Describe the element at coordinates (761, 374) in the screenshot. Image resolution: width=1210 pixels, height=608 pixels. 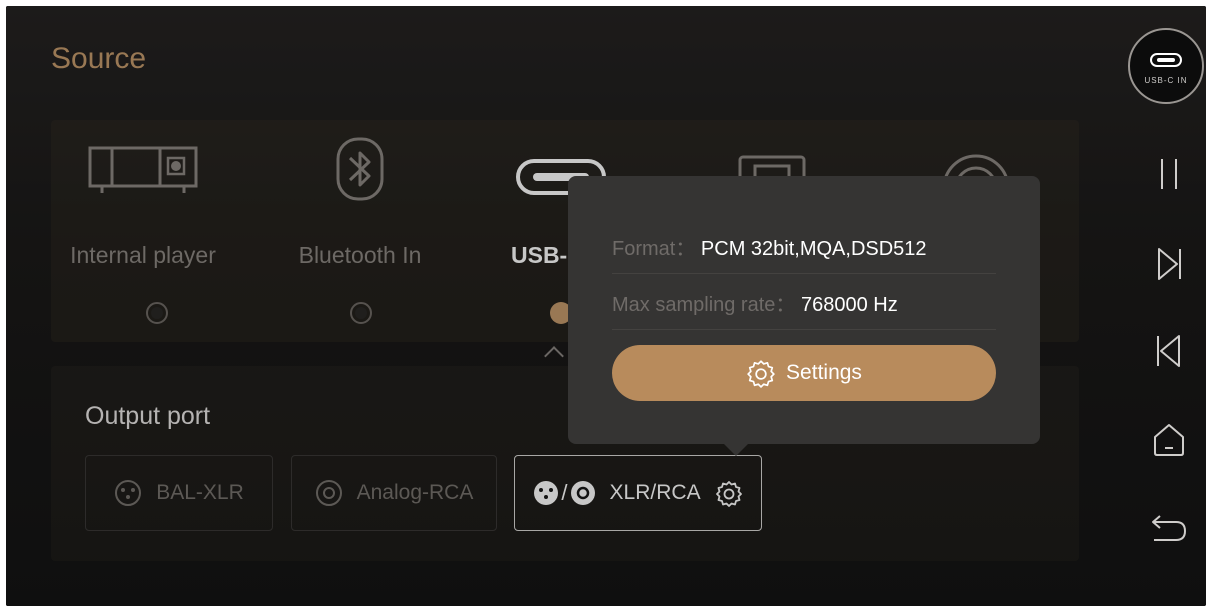
I see `gear-icon` at that location.